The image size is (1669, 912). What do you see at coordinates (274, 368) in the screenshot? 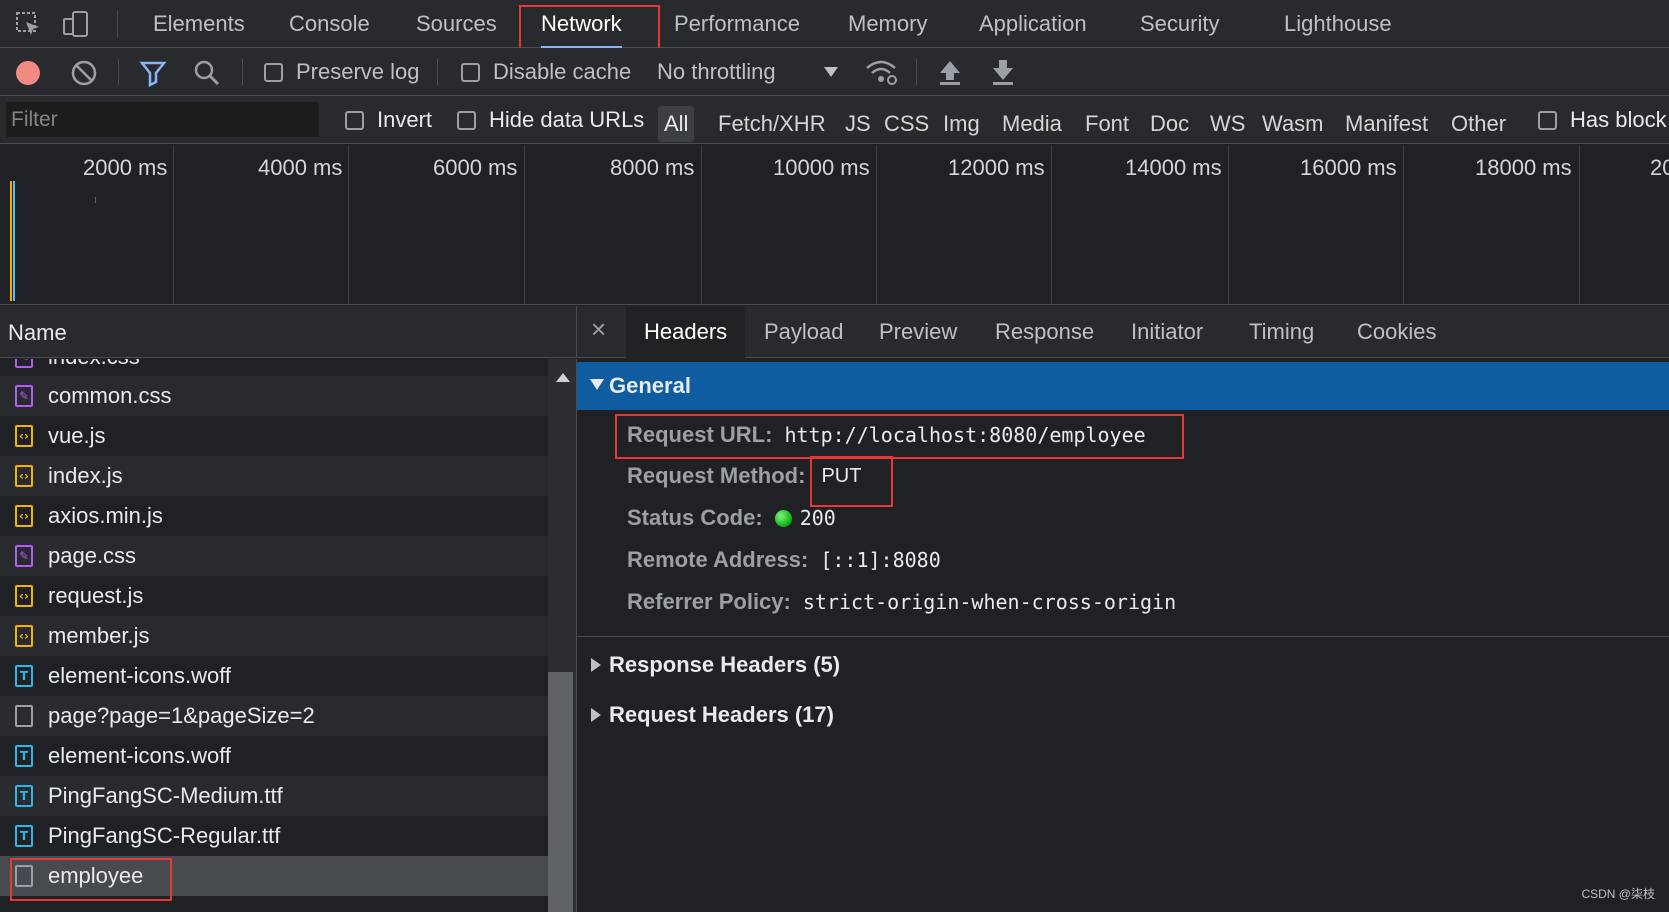
I see `request-row: ✎ index.css` at bounding box center [274, 368].